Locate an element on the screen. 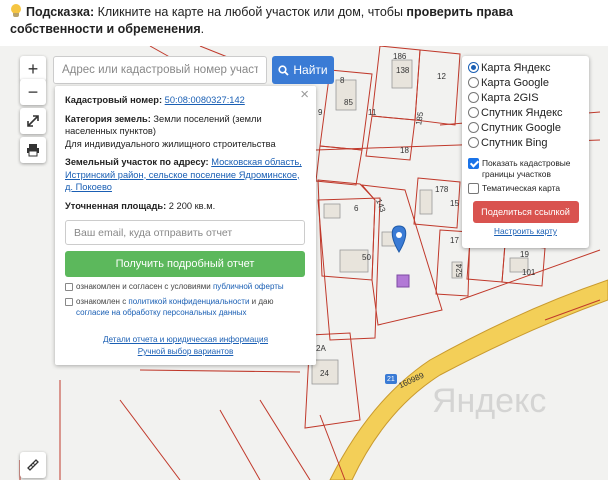 This screenshot has height=480, width=608. area-value: 2 200 кв.м. is located at coordinates (192, 205).